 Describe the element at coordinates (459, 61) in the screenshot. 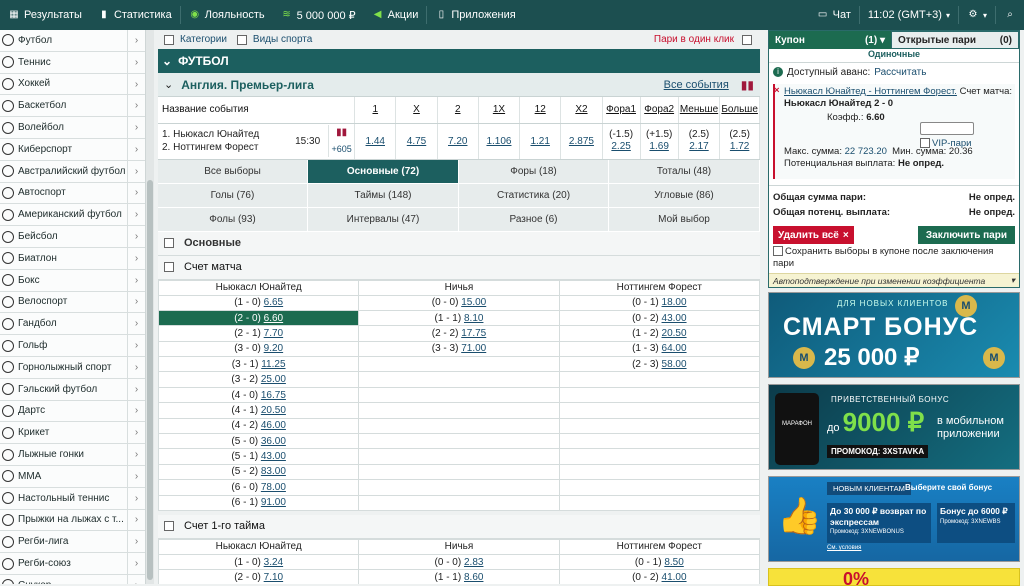

I see `sport-header: ⌄ ФУТБОЛ` at that location.